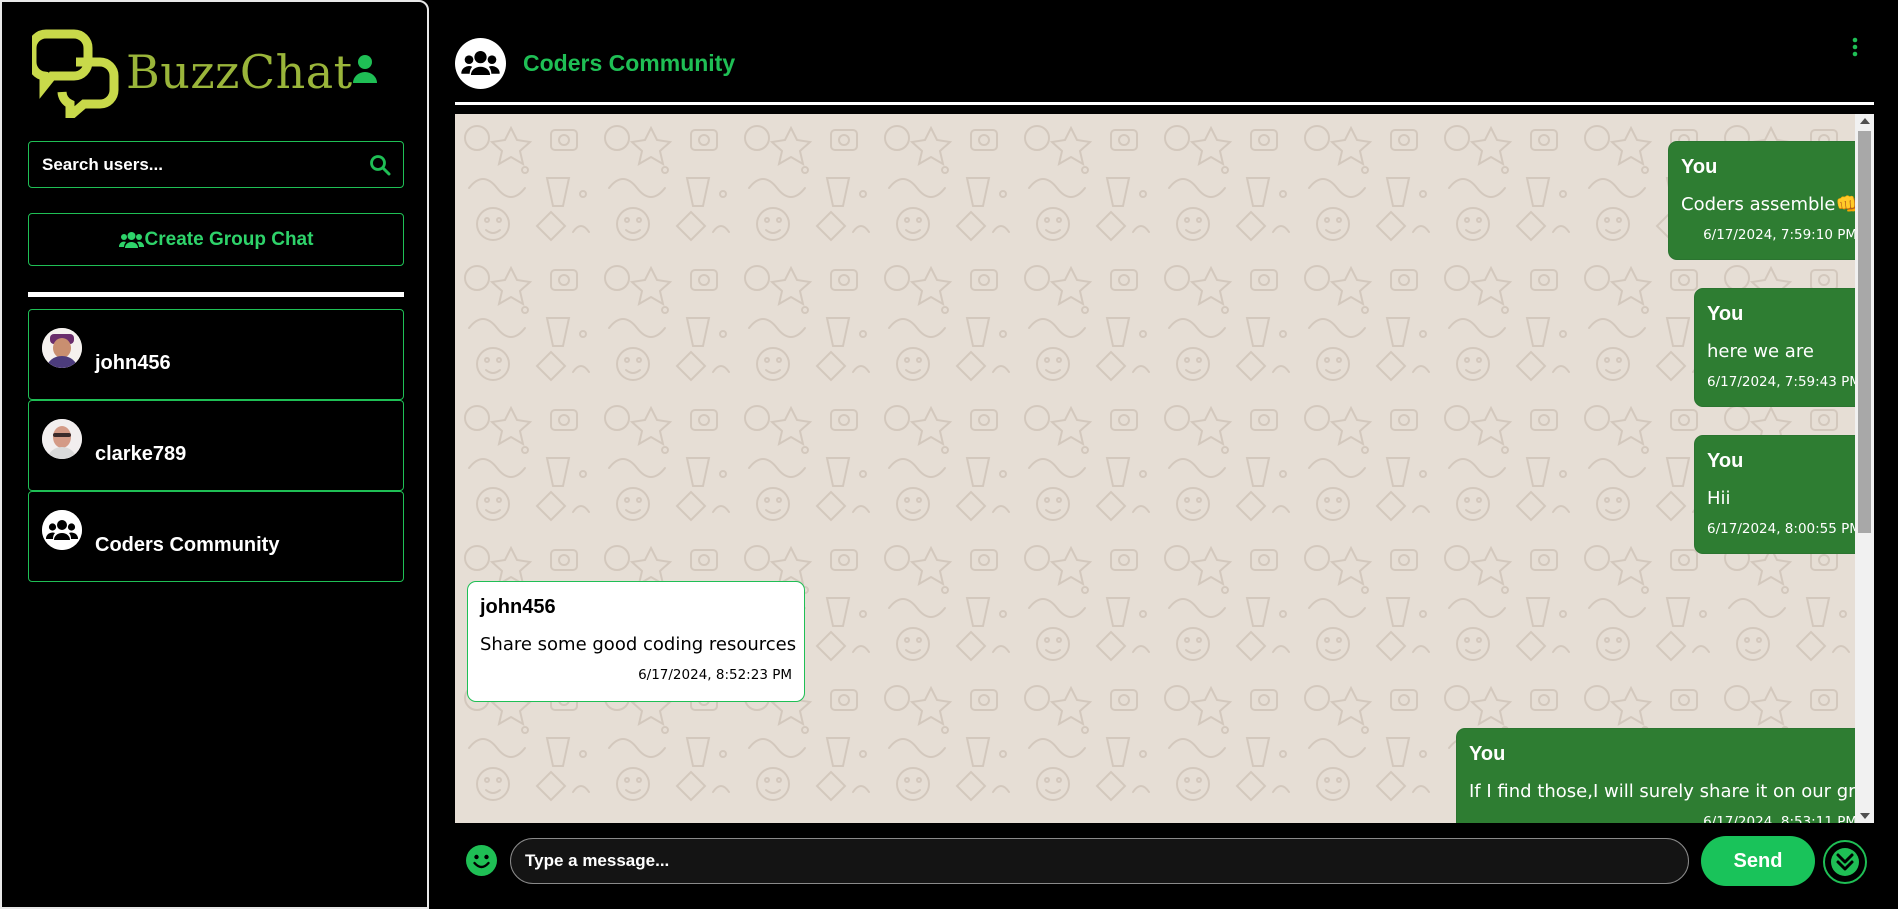  Describe the element at coordinates (518, 607) in the screenshot. I see `message-sender: john456` at that location.